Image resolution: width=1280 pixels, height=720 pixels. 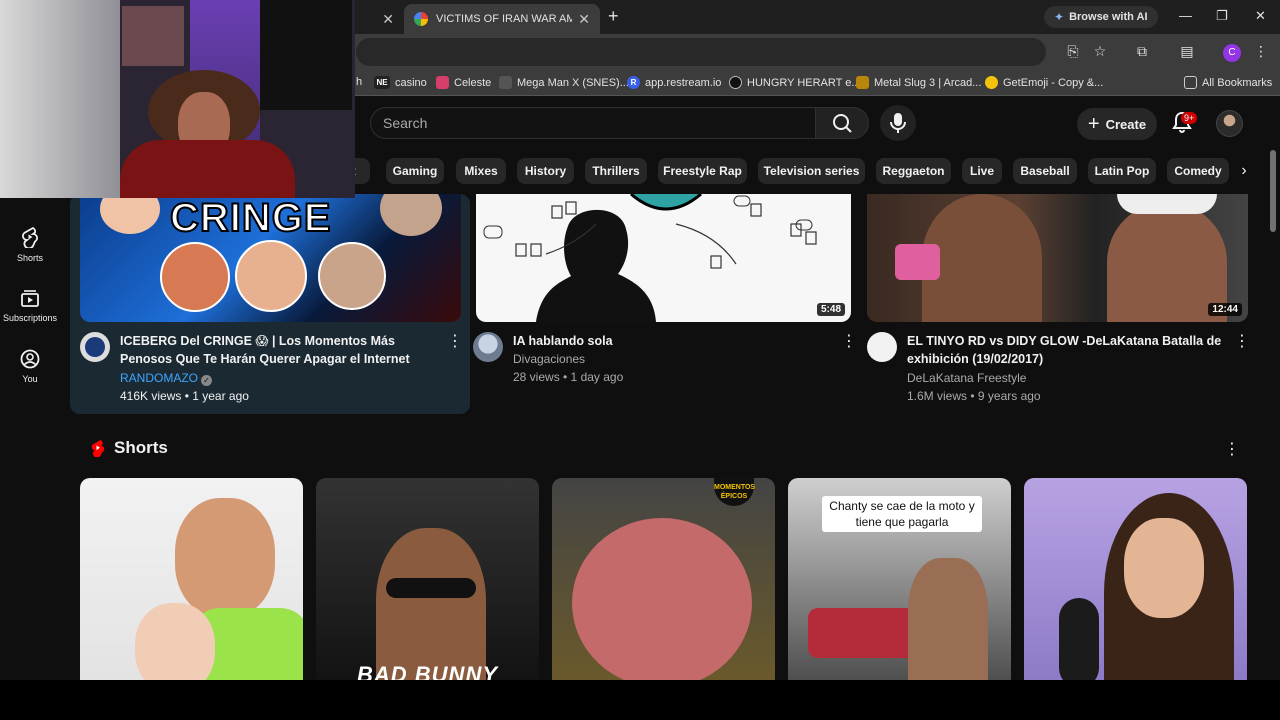 I want to click on thumbnail-phone, so click(x=917, y=262).